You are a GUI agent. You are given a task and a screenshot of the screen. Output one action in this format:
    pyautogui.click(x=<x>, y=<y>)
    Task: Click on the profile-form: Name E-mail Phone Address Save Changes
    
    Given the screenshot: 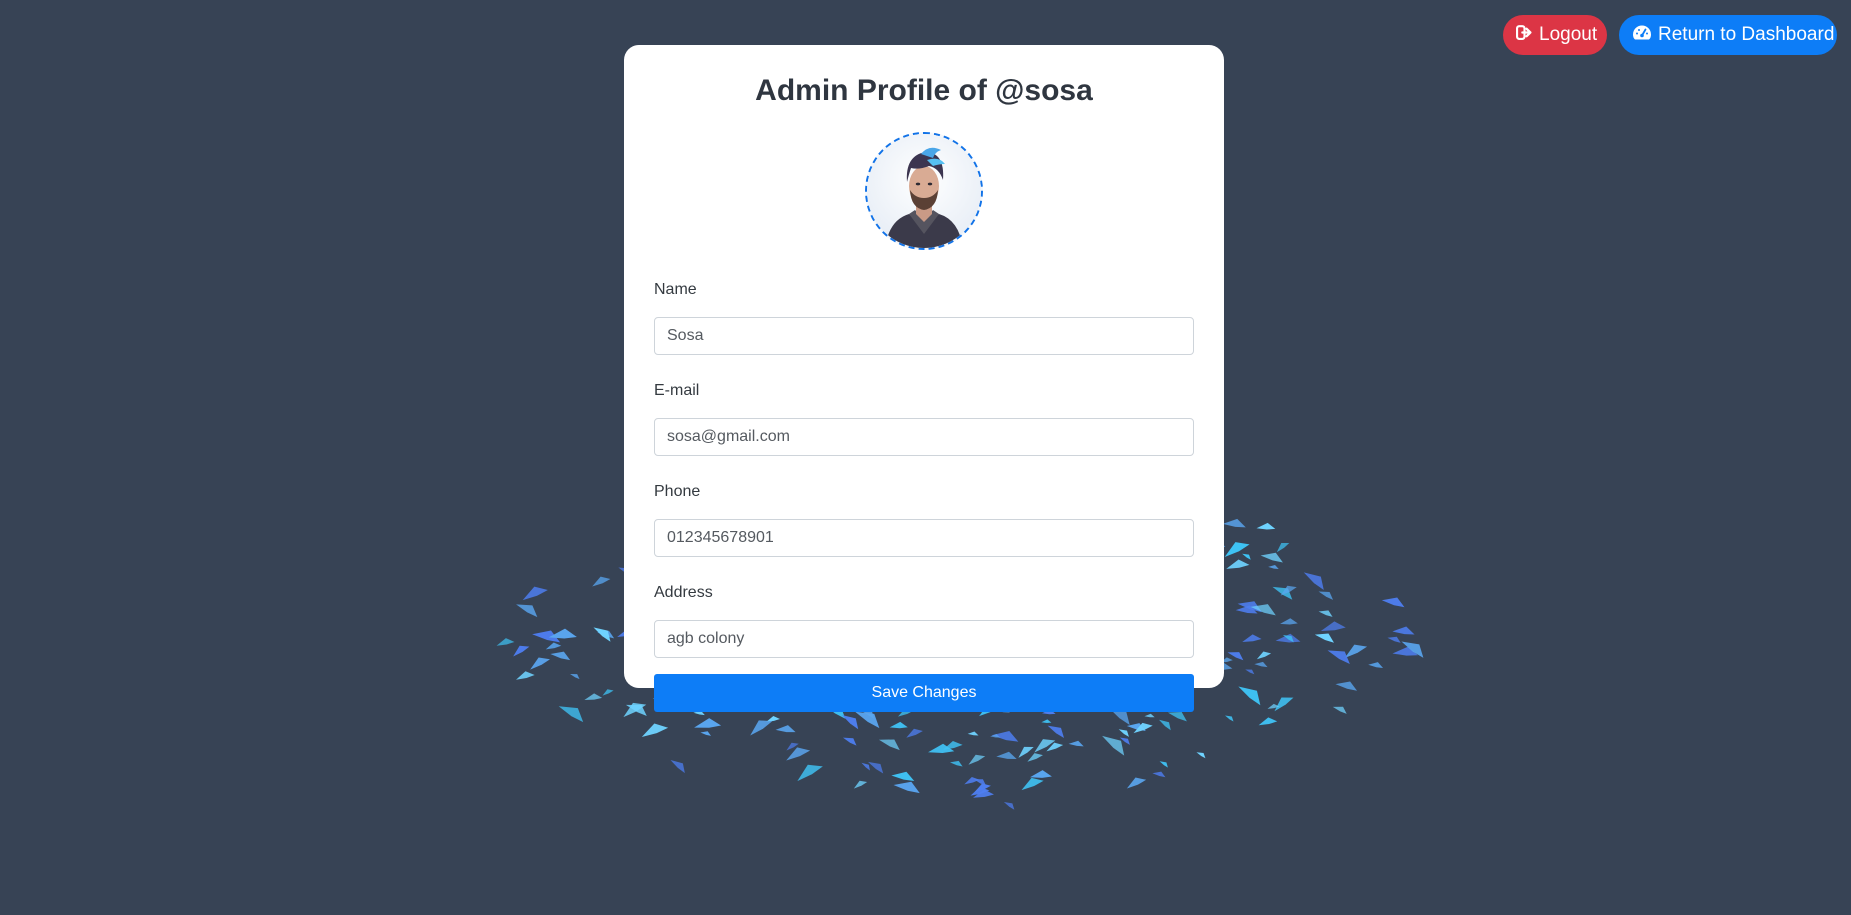 What is the action you would take?
    pyautogui.click(x=924, y=496)
    